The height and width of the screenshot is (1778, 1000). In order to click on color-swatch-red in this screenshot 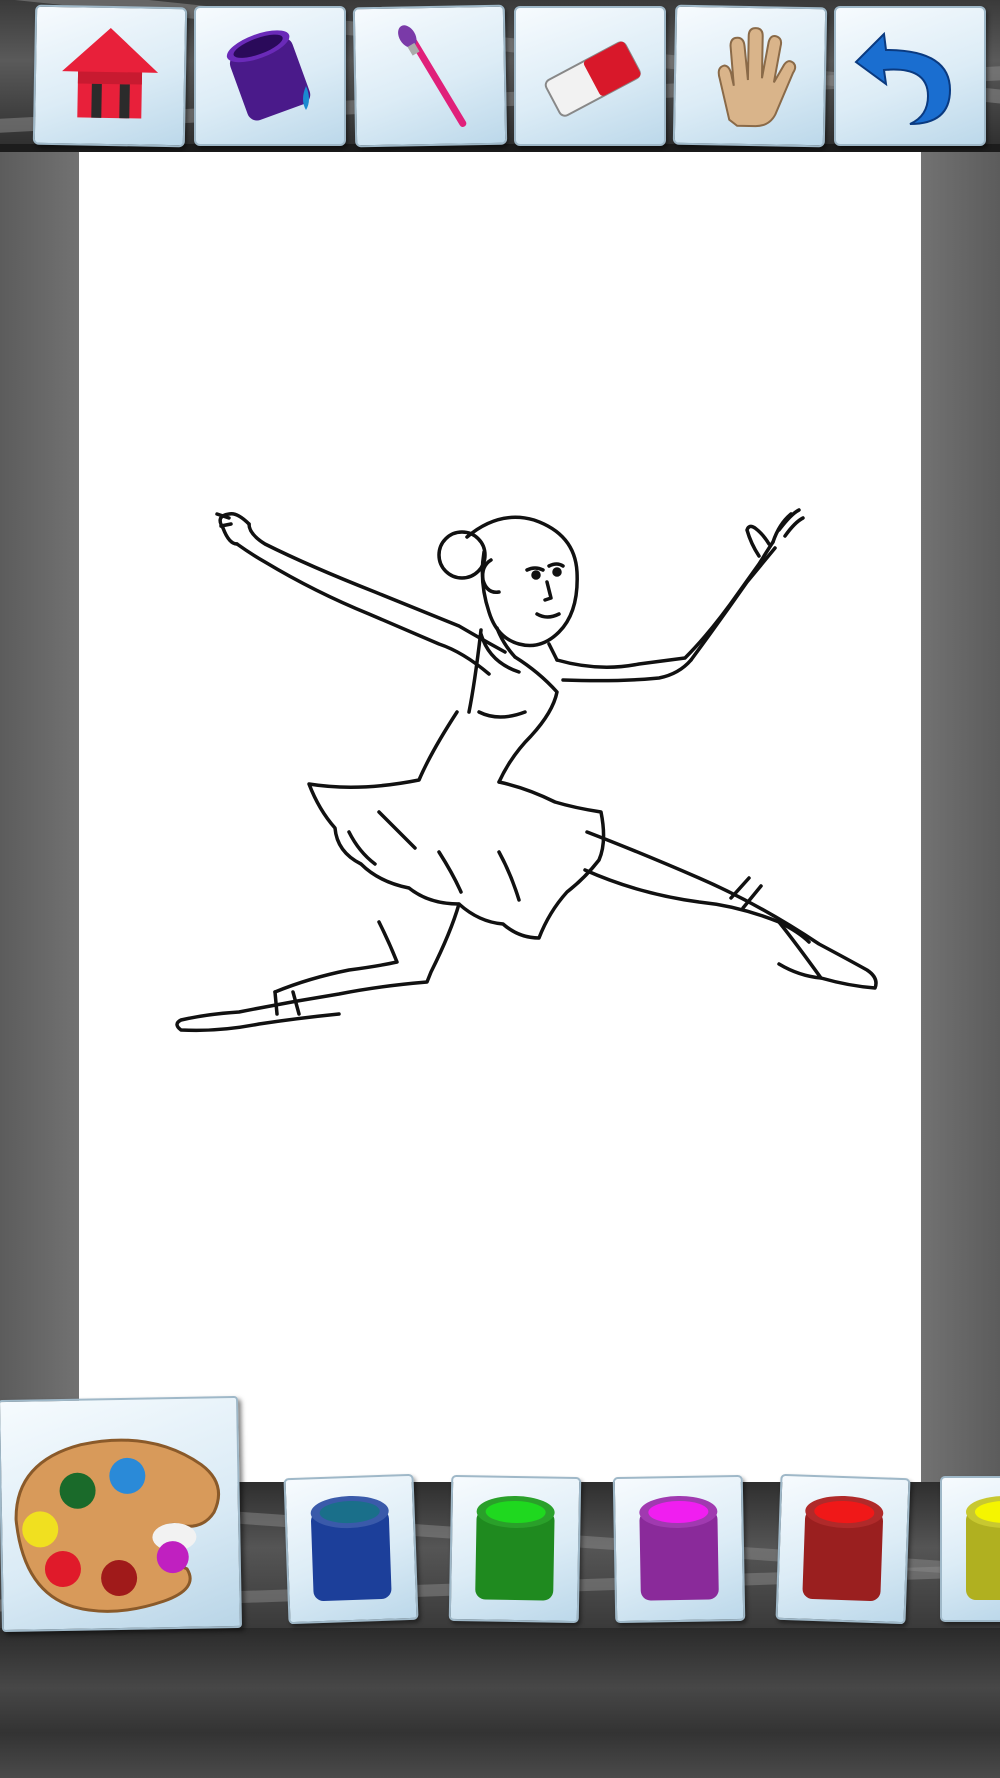, I will do `click(843, 1549)`.